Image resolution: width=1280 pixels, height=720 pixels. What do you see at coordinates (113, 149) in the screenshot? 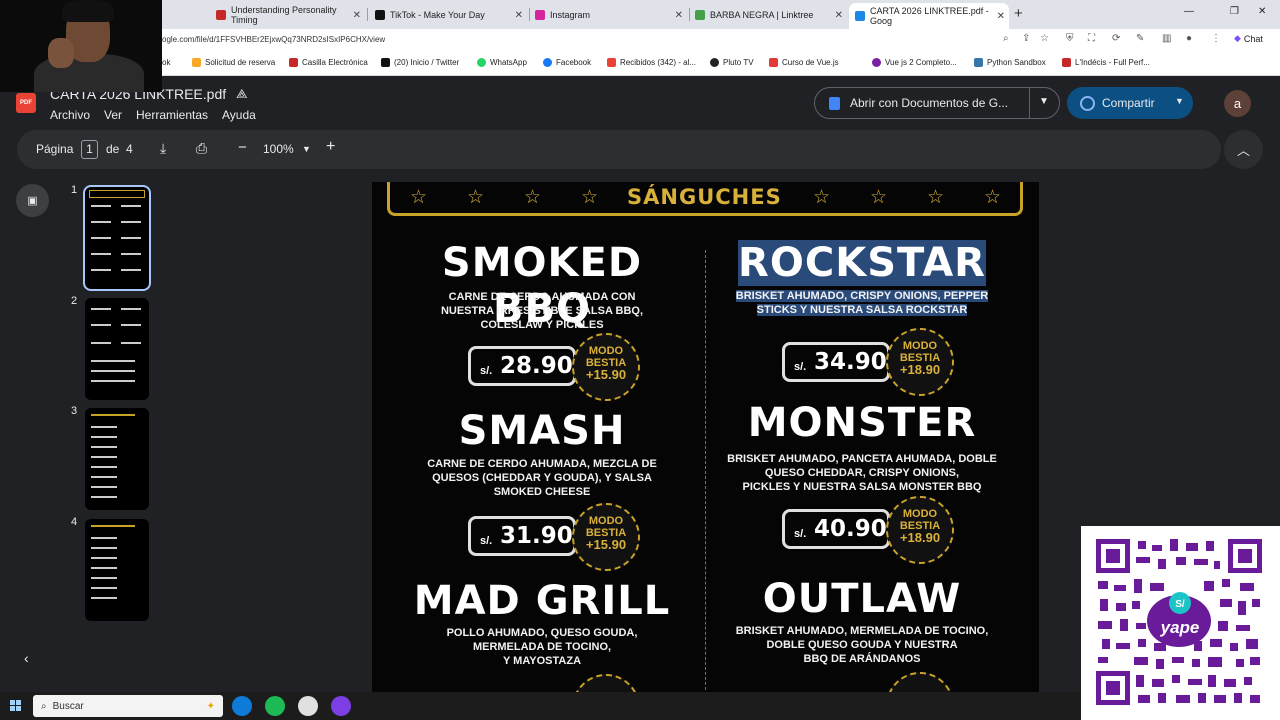
I see `of-label: de` at bounding box center [113, 149].